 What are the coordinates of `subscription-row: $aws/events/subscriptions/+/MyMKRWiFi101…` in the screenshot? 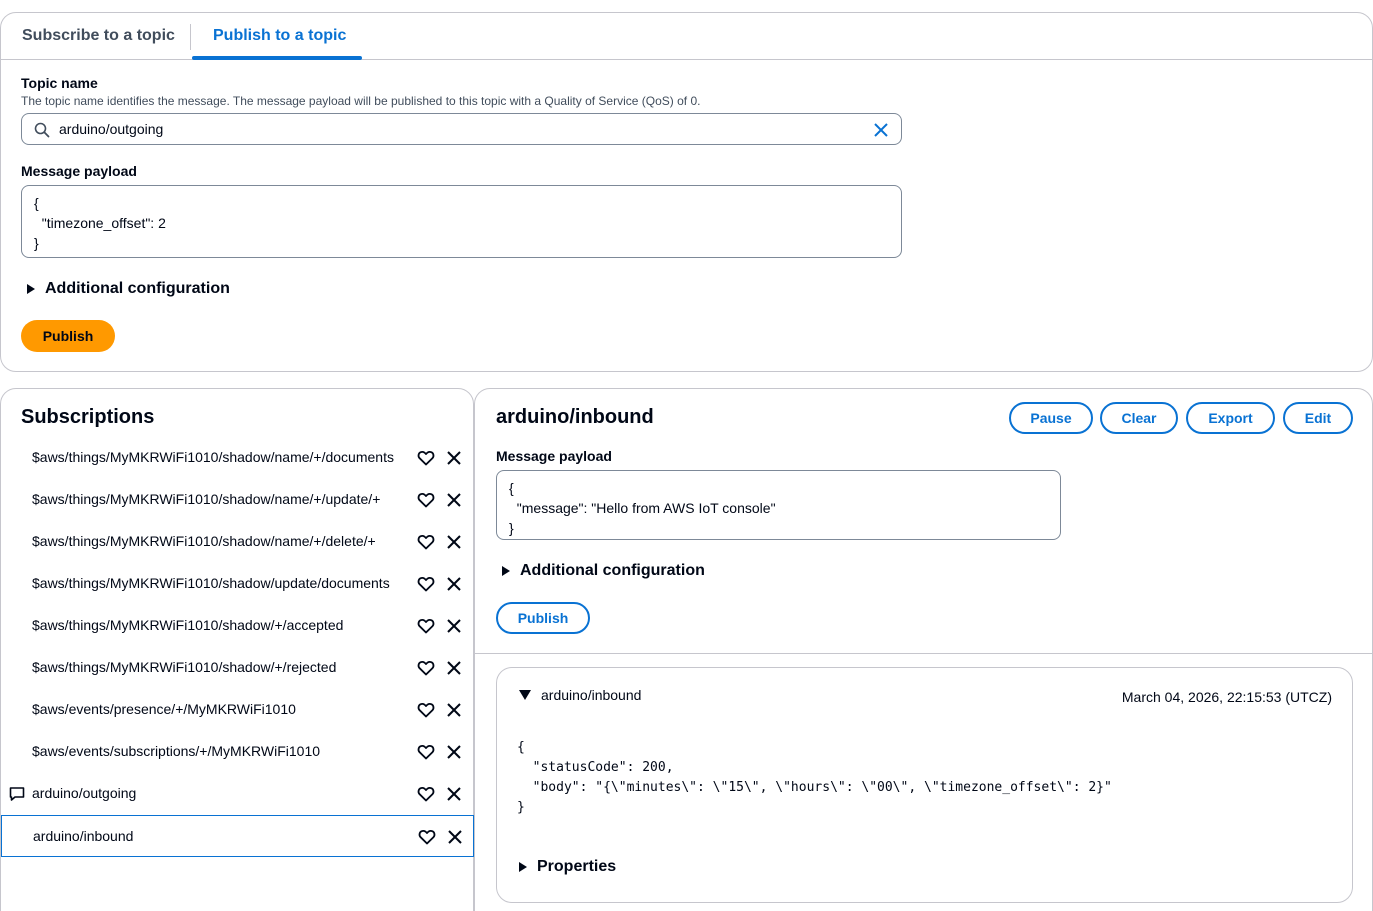 It's located at (237, 752).